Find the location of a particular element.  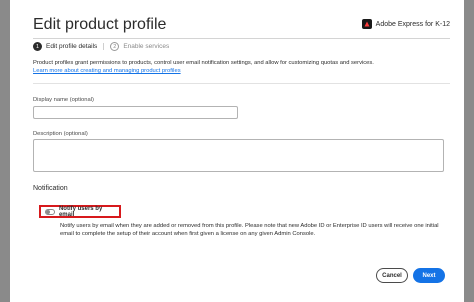

description-textarea is located at coordinates (238, 155).